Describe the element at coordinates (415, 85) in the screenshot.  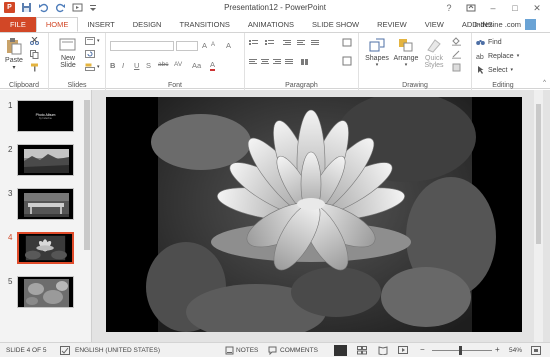
I see `drawing-group-label: Drawing` at that location.